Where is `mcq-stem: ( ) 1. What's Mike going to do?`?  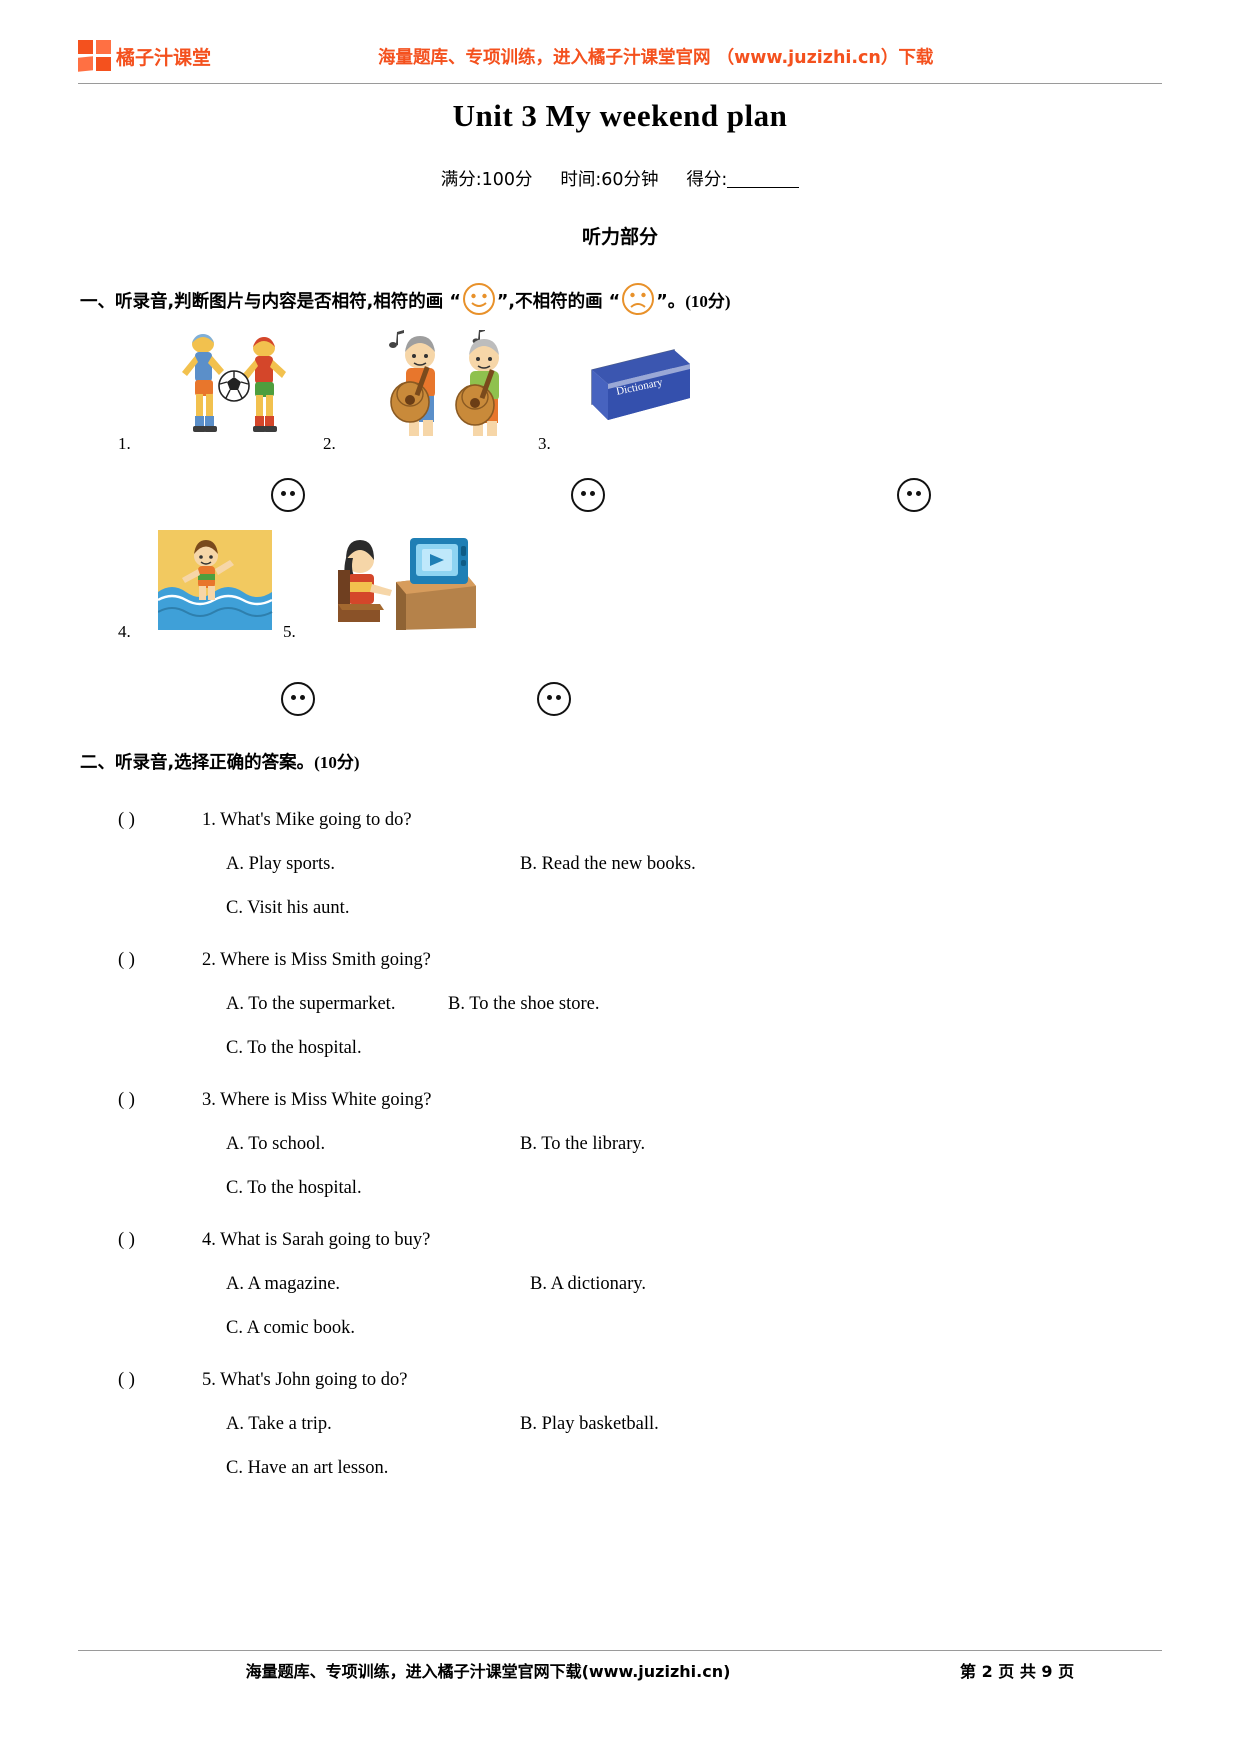
mcq-stem: ( ) 1. What's Mike going to do? is located at coordinates (628, 820).